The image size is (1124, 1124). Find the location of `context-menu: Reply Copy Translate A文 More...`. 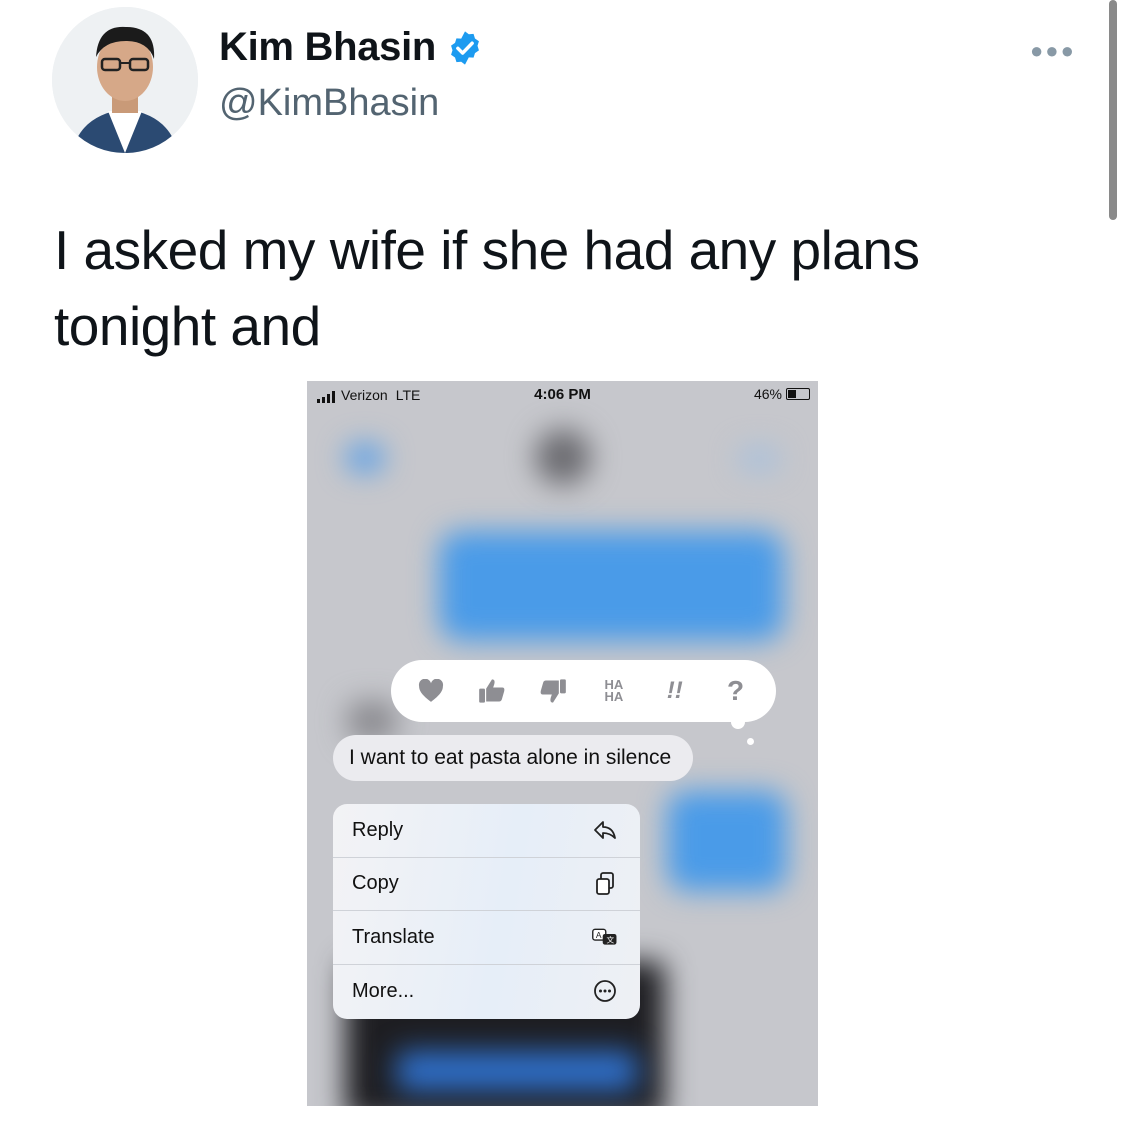

context-menu: Reply Copy Translate A文 More... is located at coordinates (486, 911).